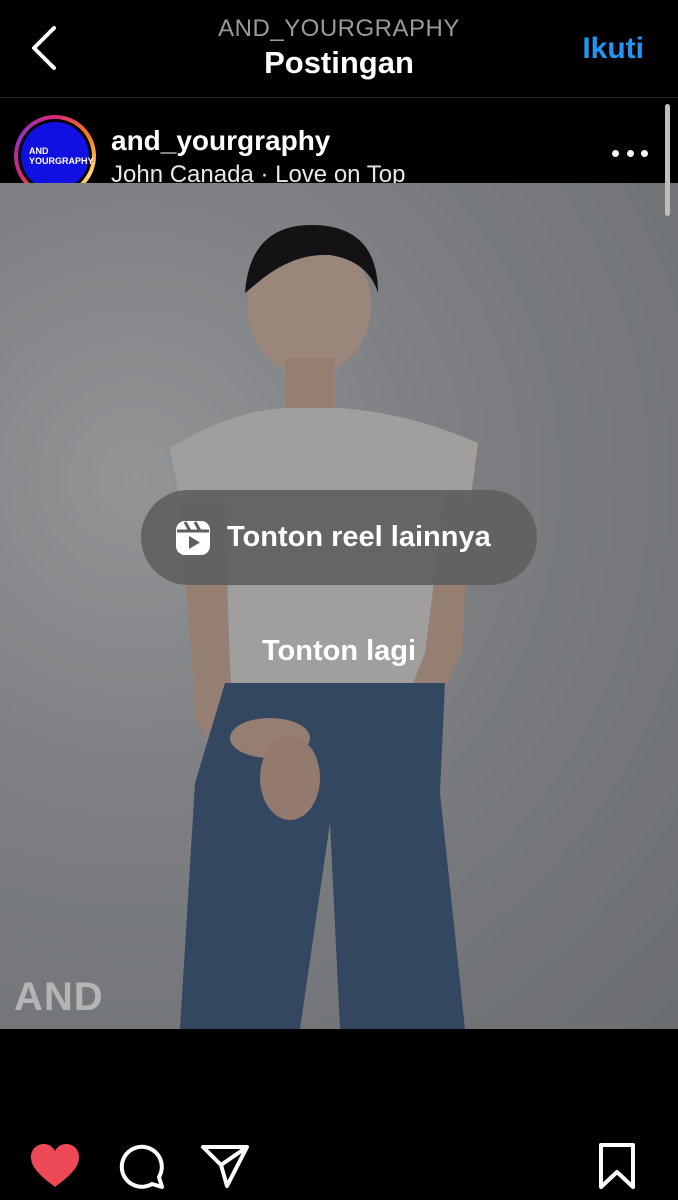  I want to click on send-icon, so click(225, 1166).